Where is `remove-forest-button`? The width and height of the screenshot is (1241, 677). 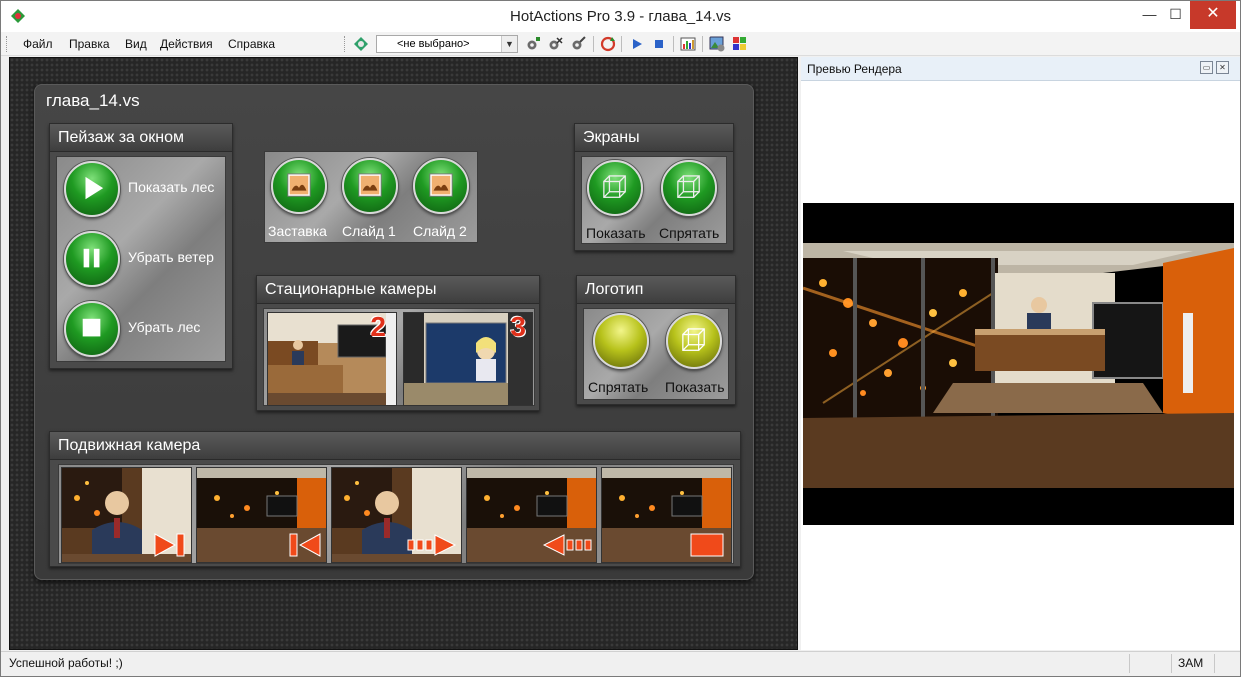 remove-forest-button is located at coordinates (92, 329).